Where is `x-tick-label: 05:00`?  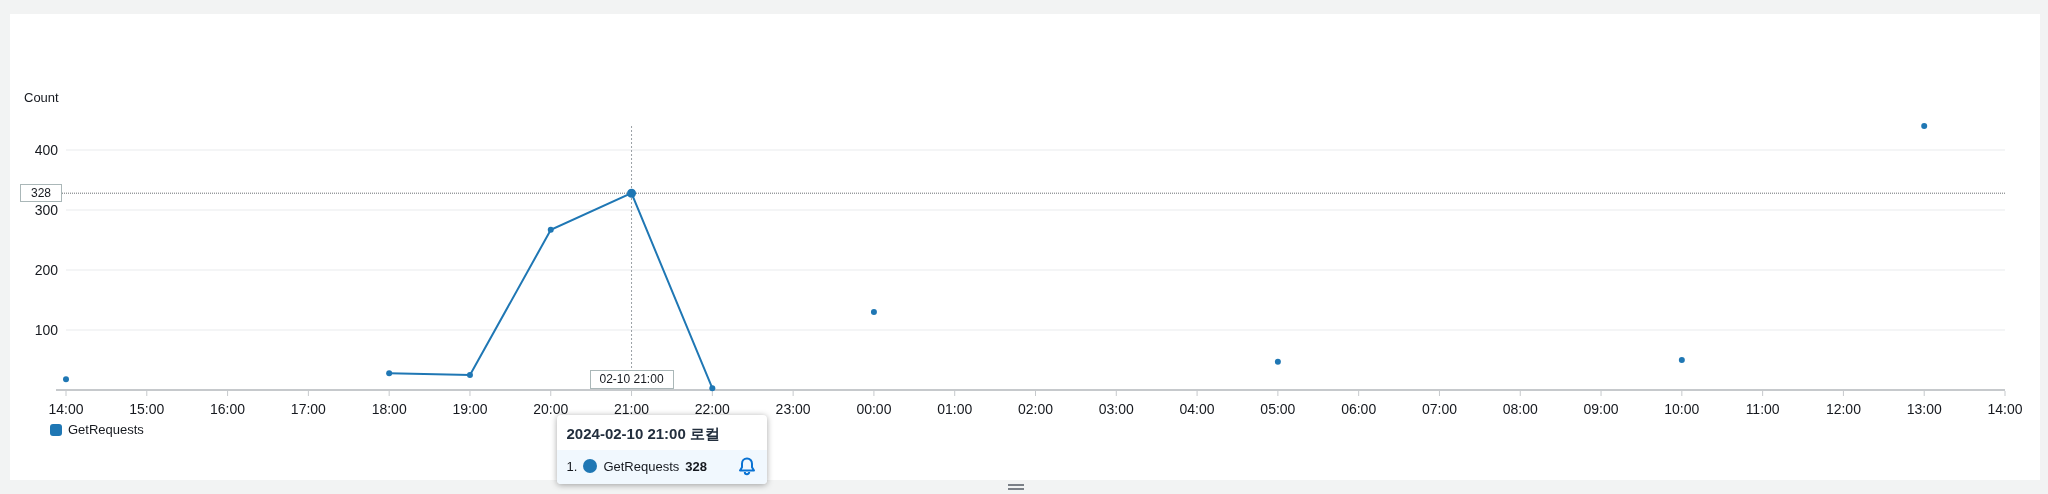 x-tick-label: 05:00 is located at coordinates (1278, 409).